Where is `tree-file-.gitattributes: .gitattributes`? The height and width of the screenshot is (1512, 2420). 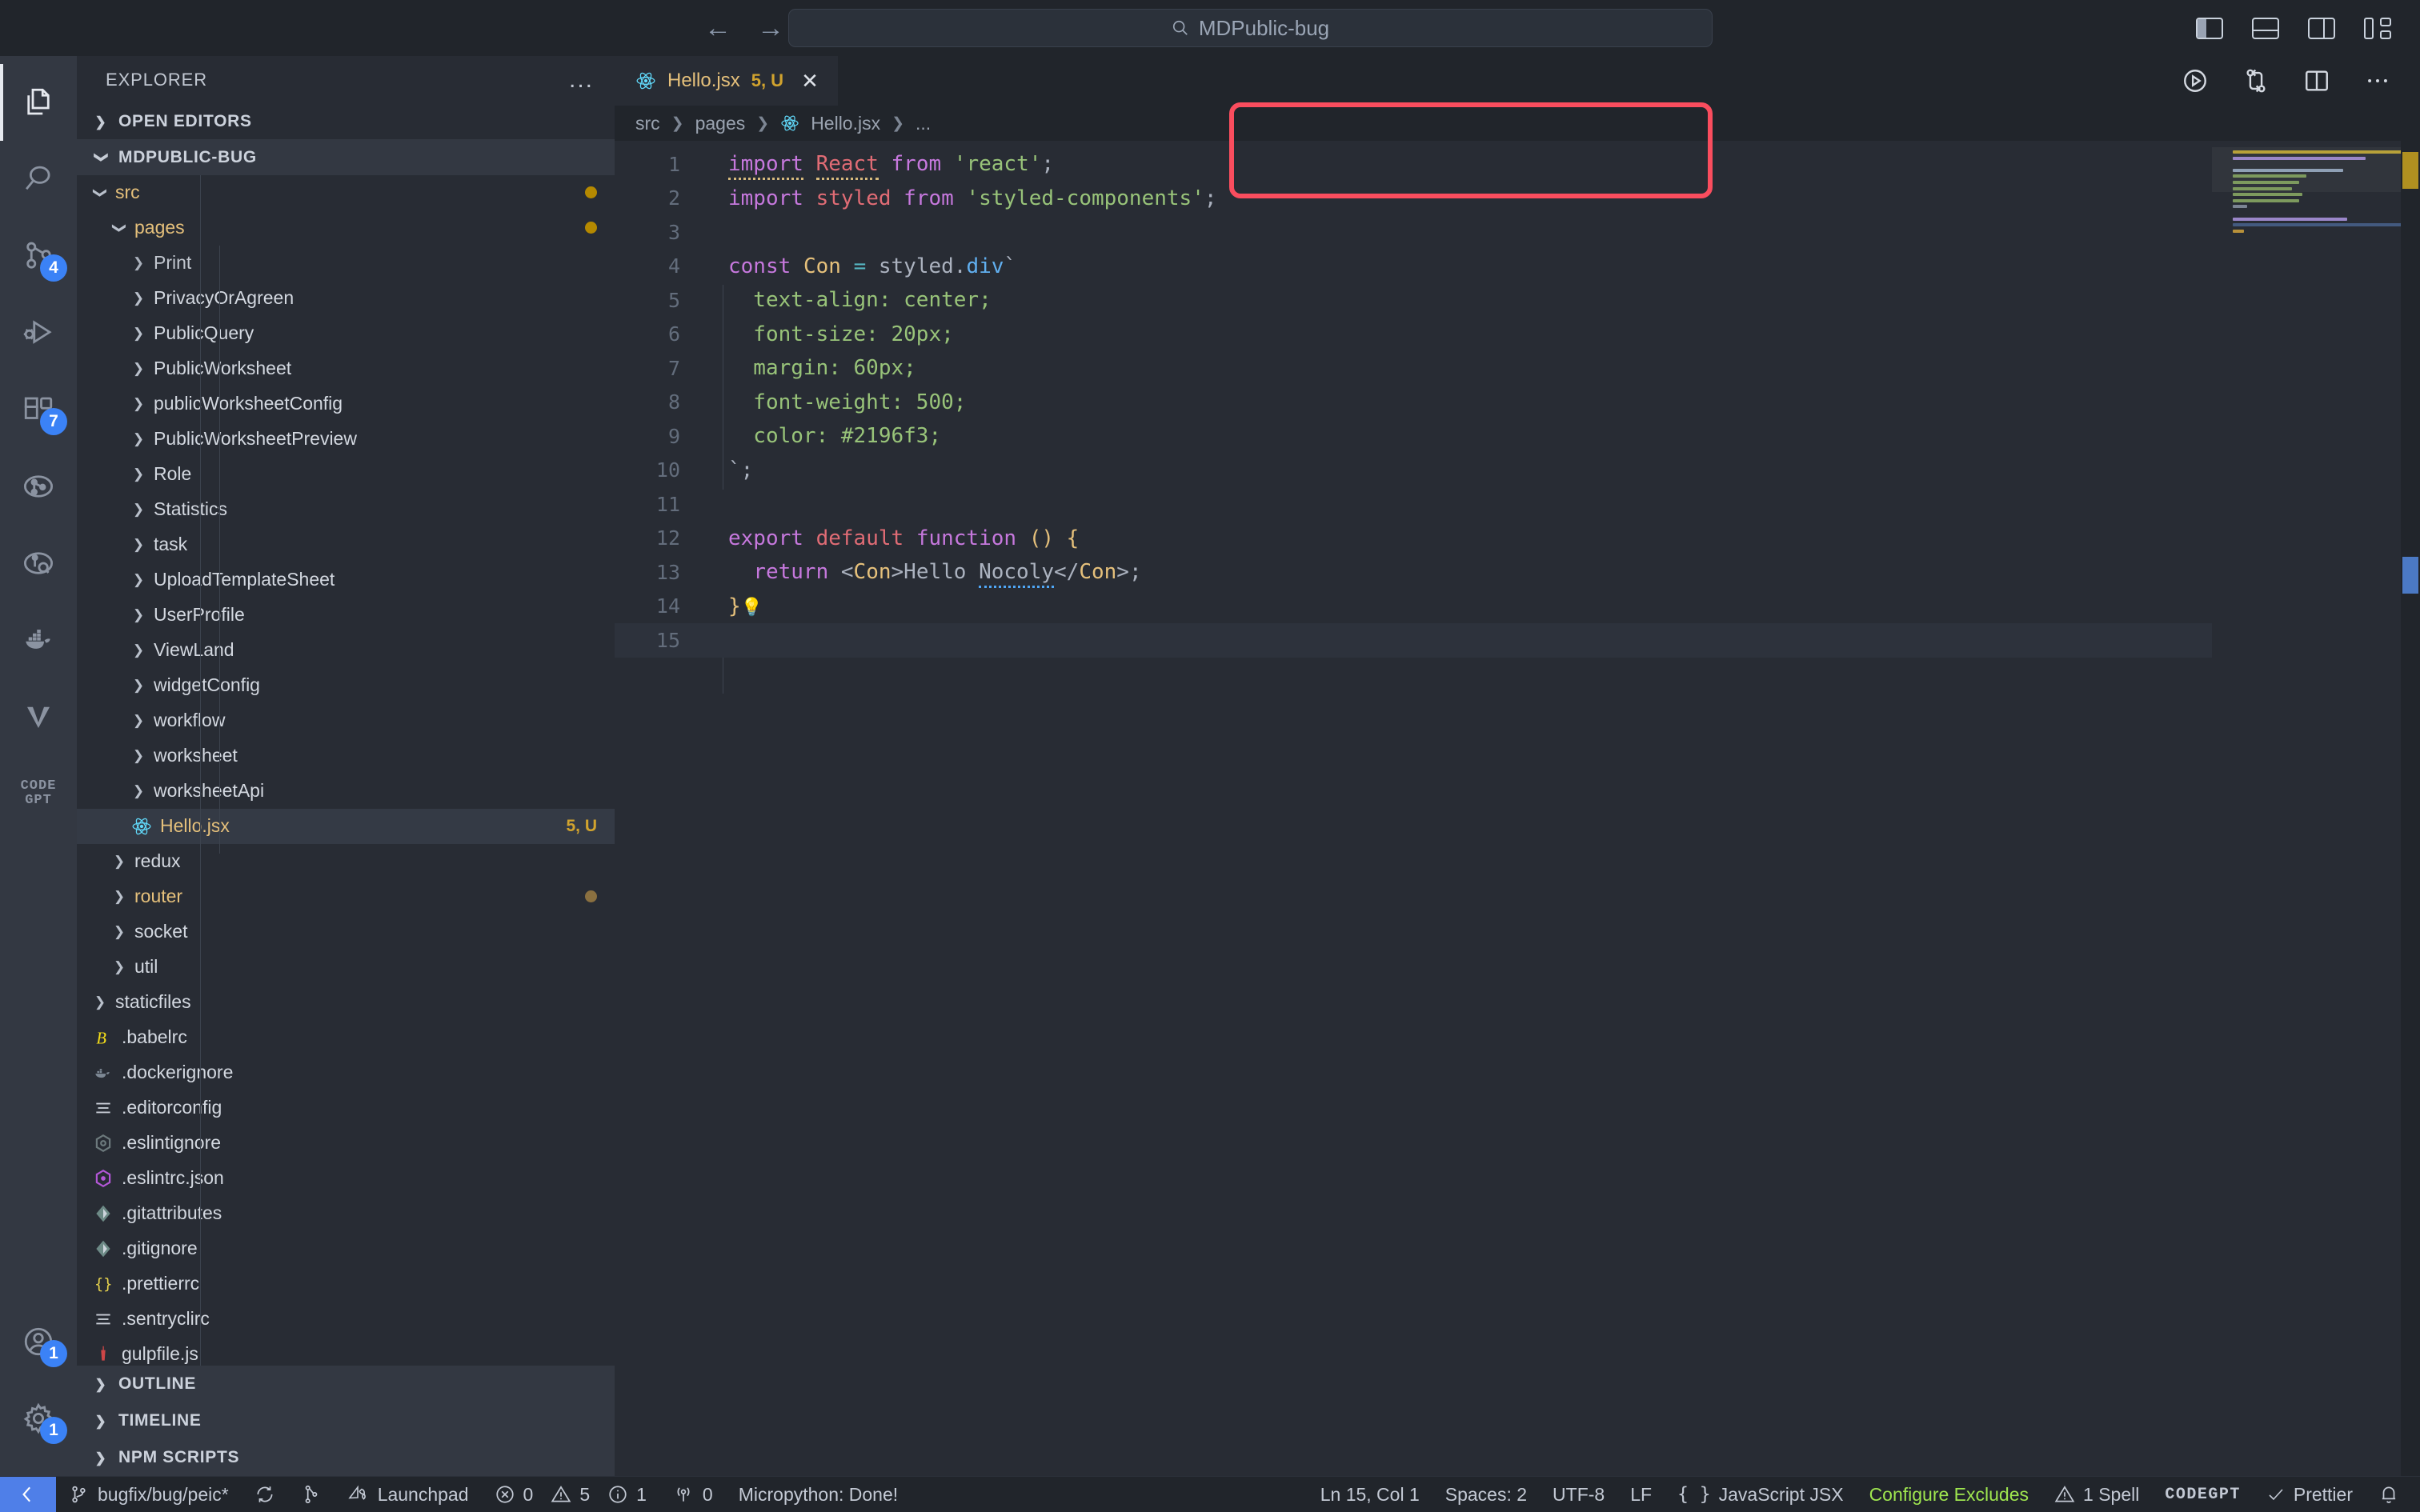
tree-file-.gitattributes: .gitattributes is located at coordinates (346, 1213).